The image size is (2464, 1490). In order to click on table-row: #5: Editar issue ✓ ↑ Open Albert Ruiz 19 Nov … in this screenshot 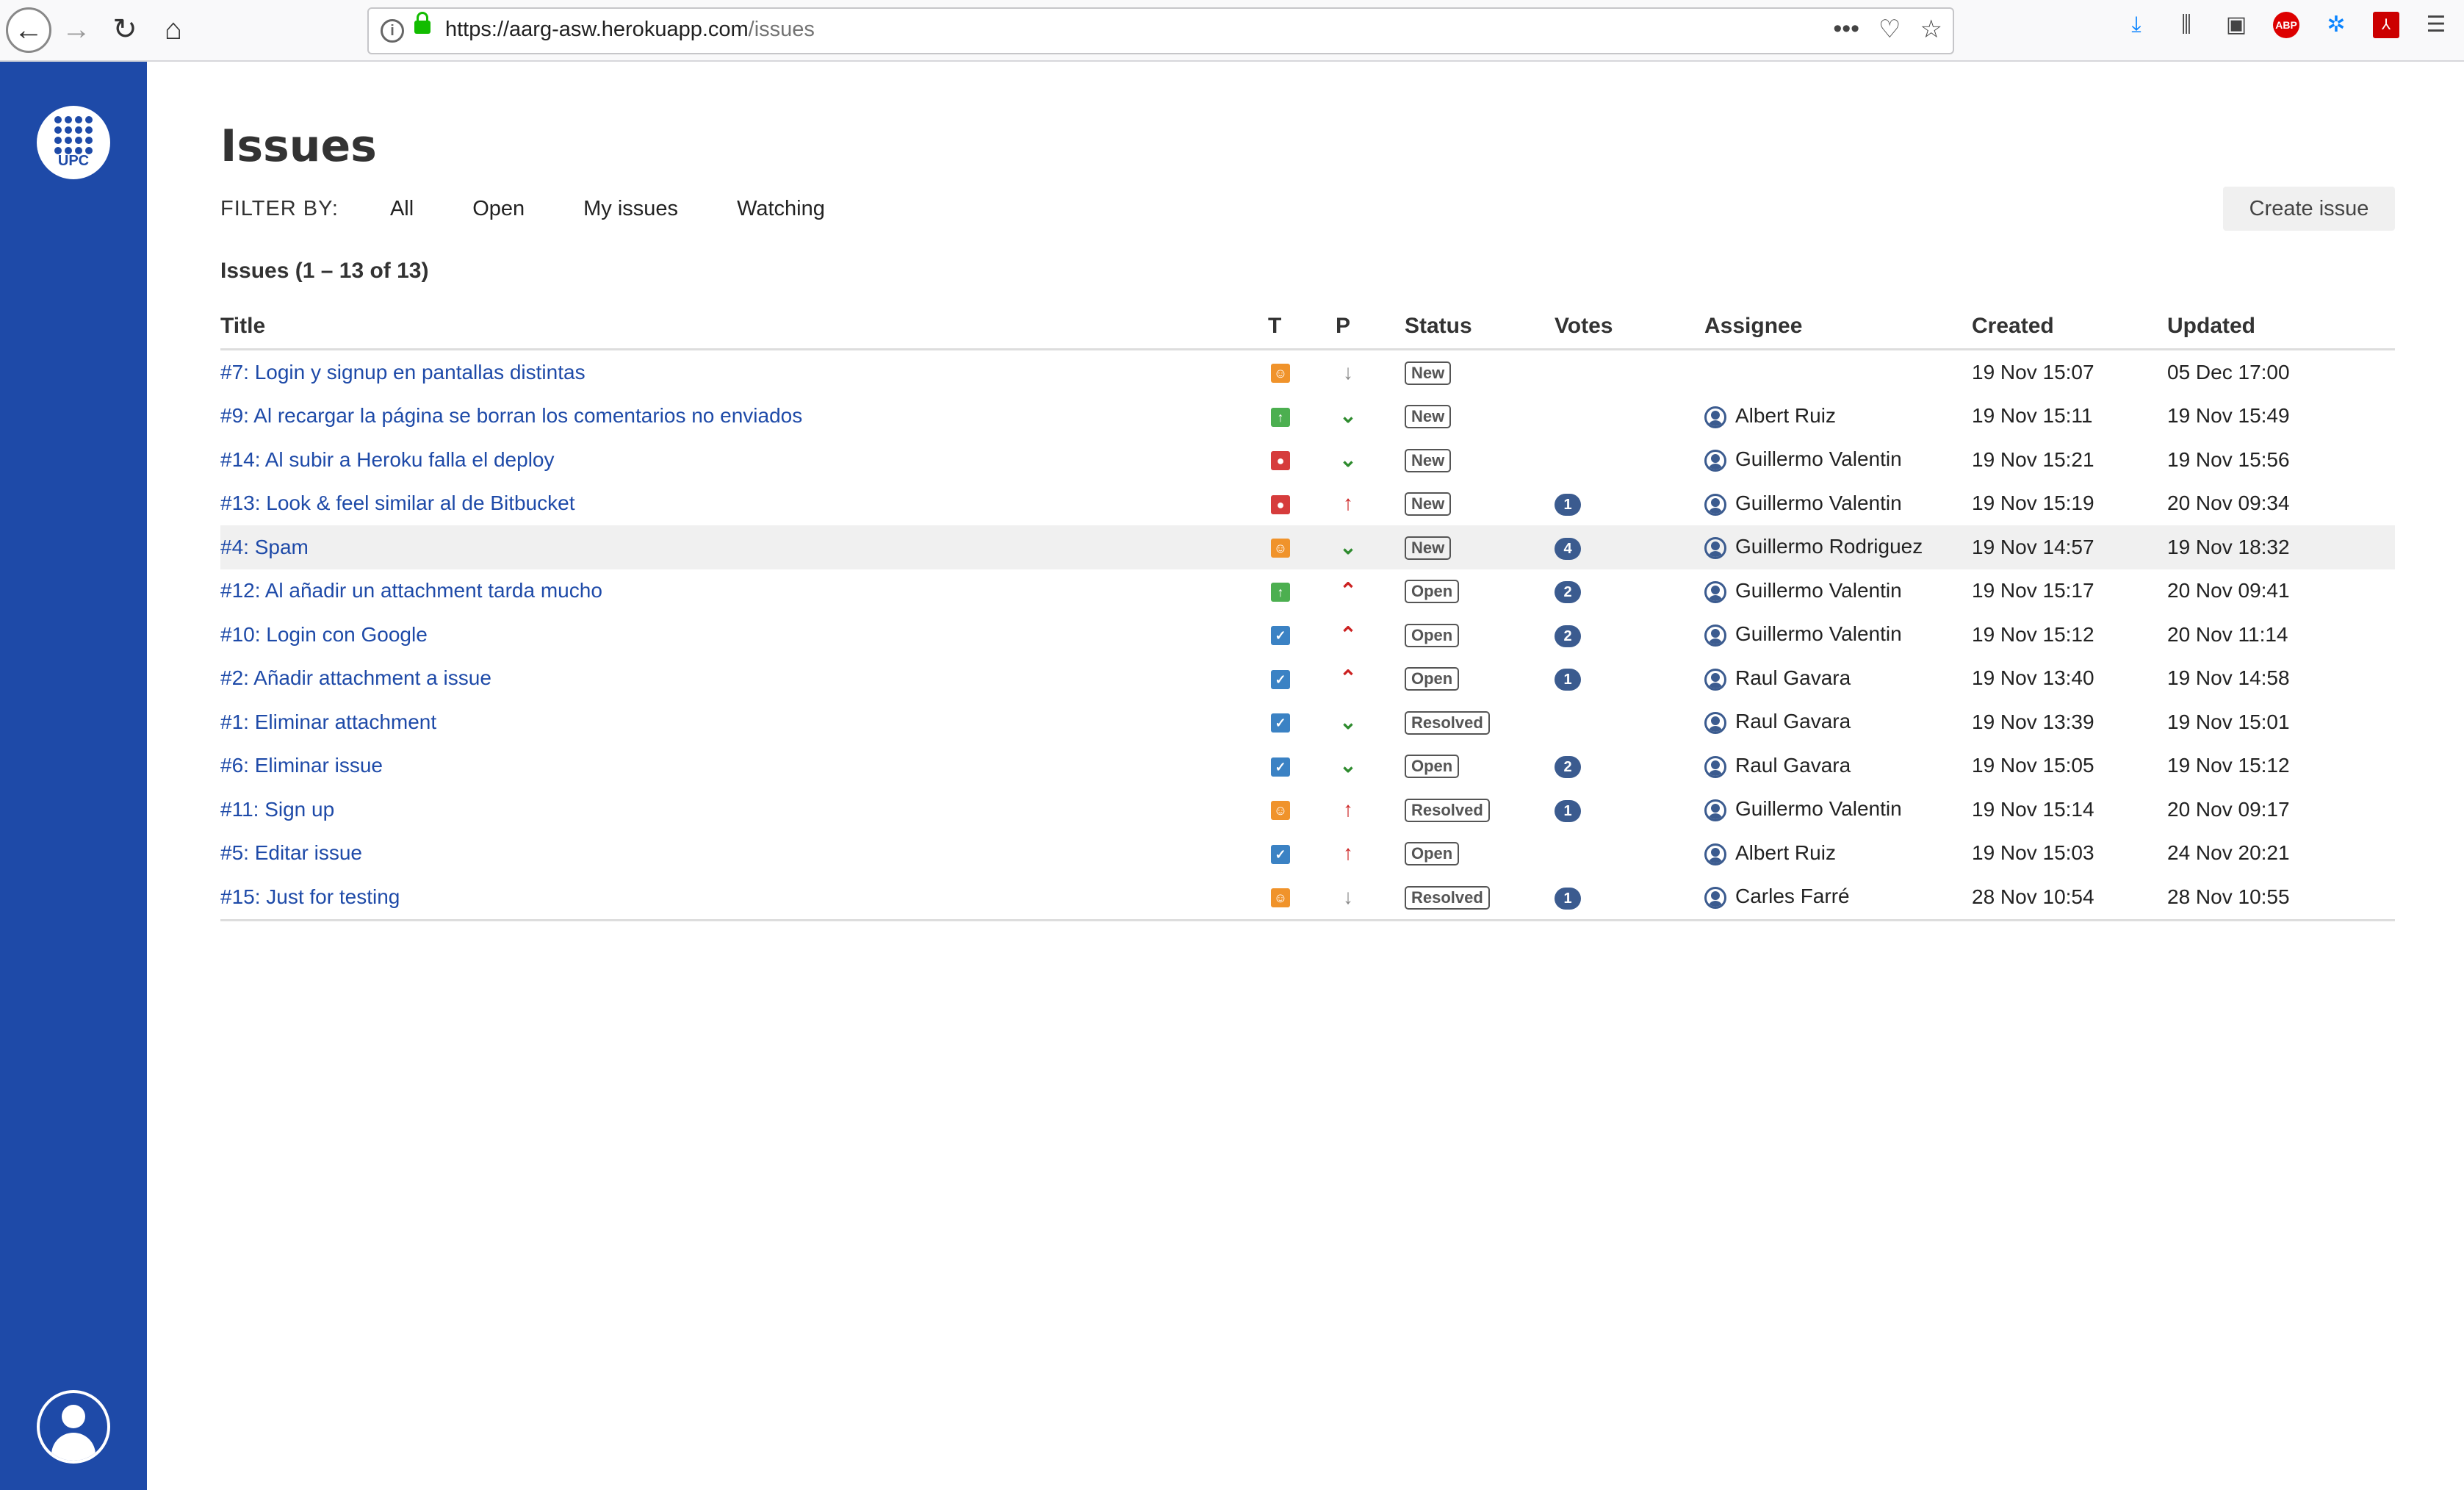, I will do `click(1307, 854)`.